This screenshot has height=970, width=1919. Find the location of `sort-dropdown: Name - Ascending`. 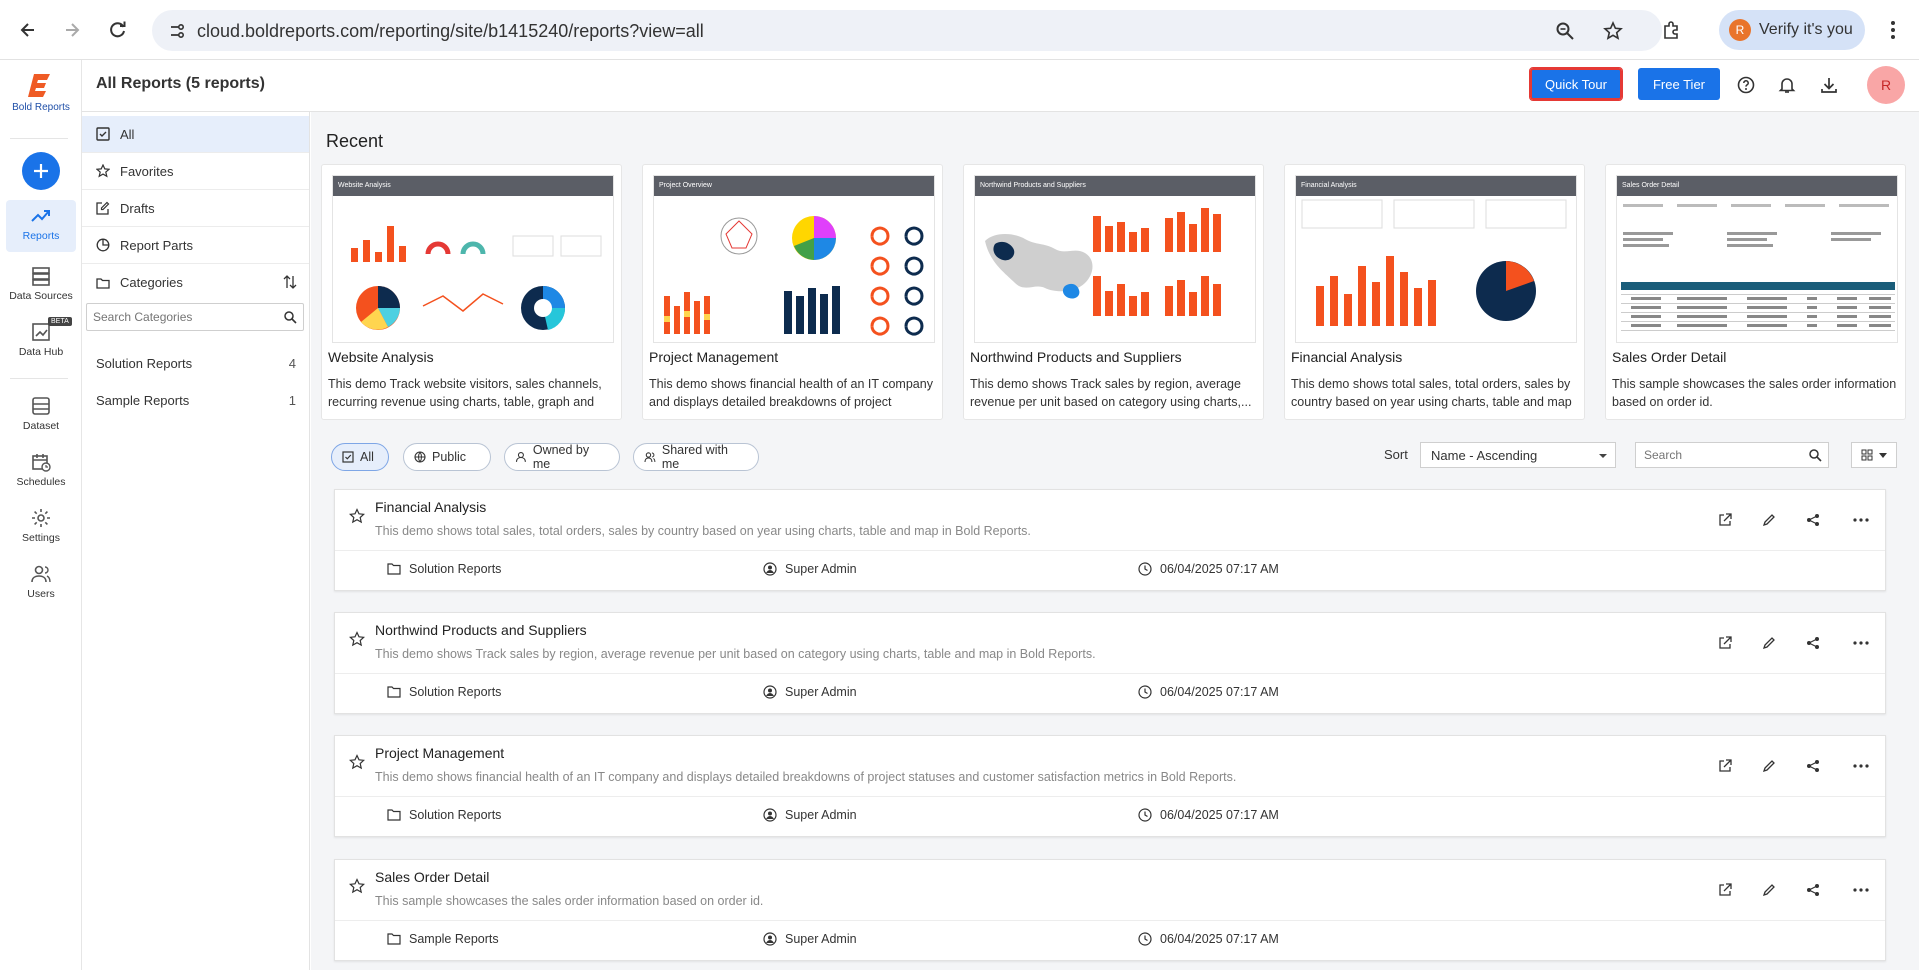

sort-dropdown: Name - Ascending is located at coordinates (1518, 455).